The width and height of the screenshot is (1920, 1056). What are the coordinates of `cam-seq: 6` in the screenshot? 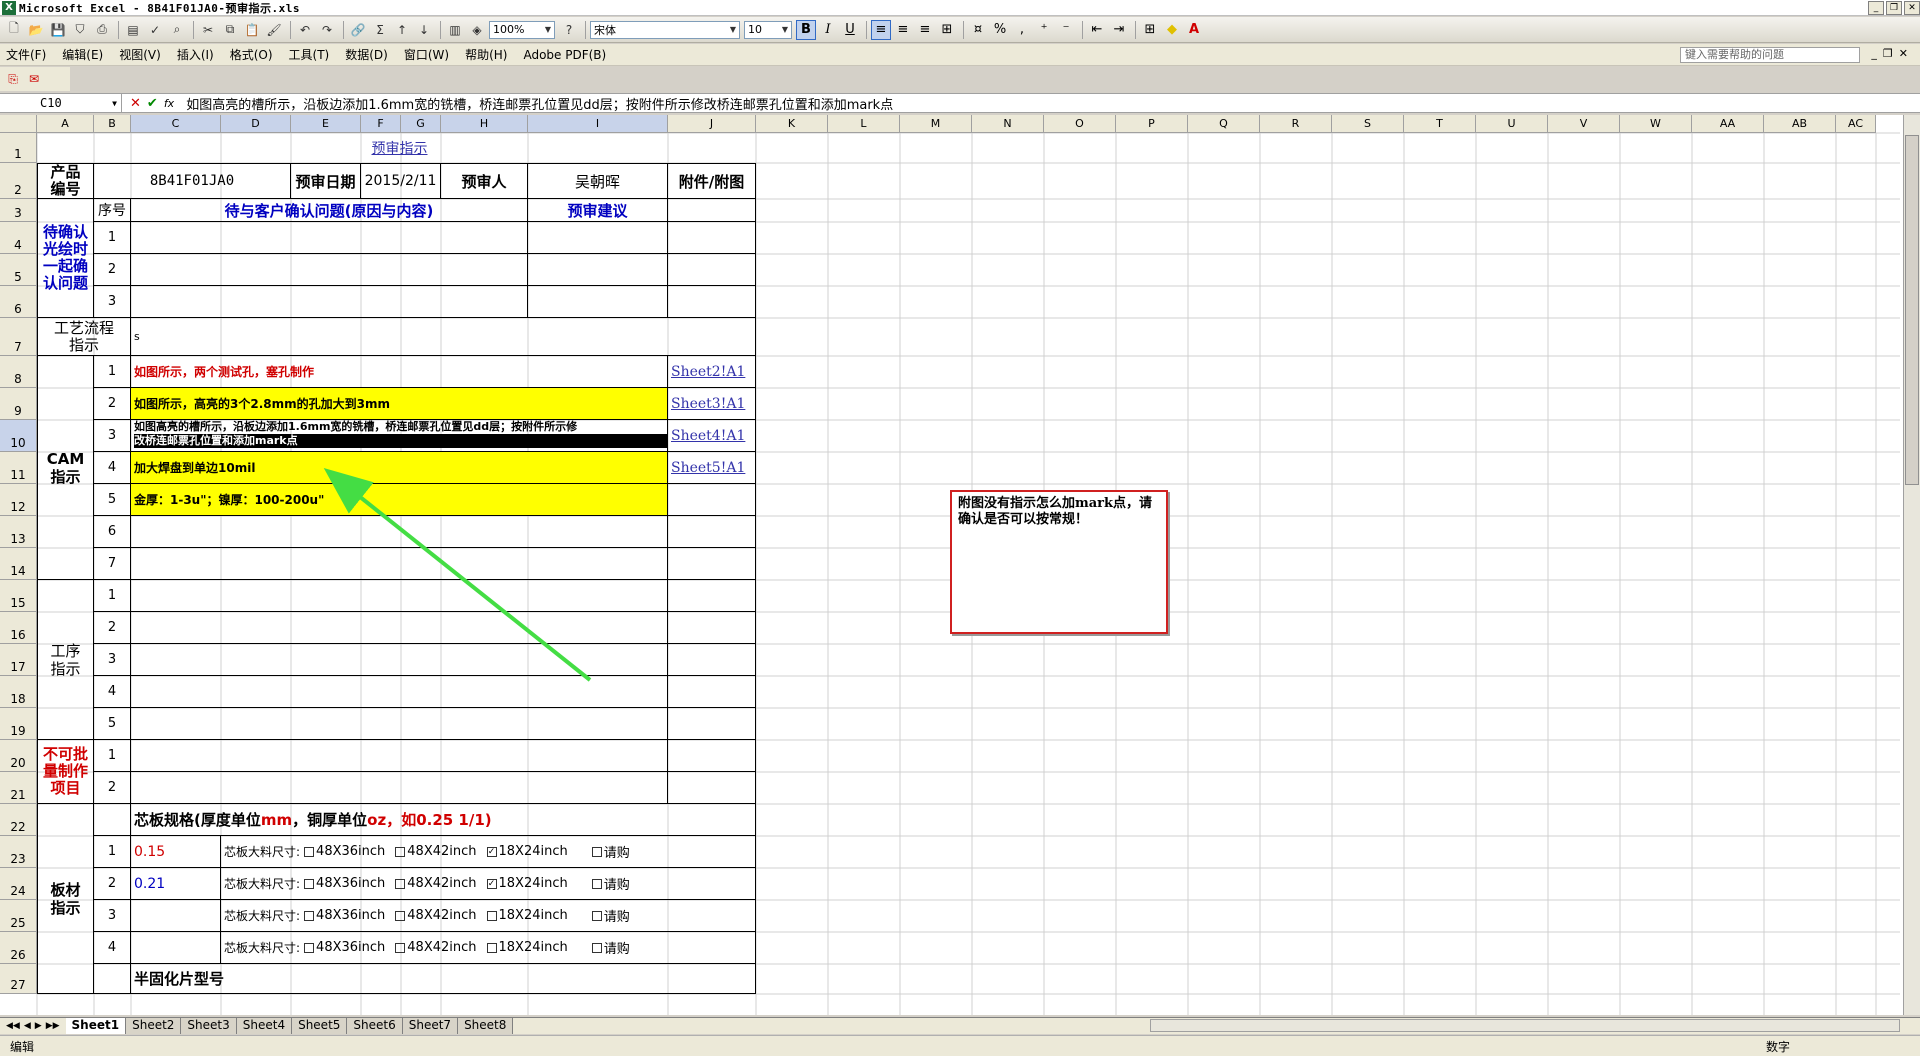 It's located at (112, 532).